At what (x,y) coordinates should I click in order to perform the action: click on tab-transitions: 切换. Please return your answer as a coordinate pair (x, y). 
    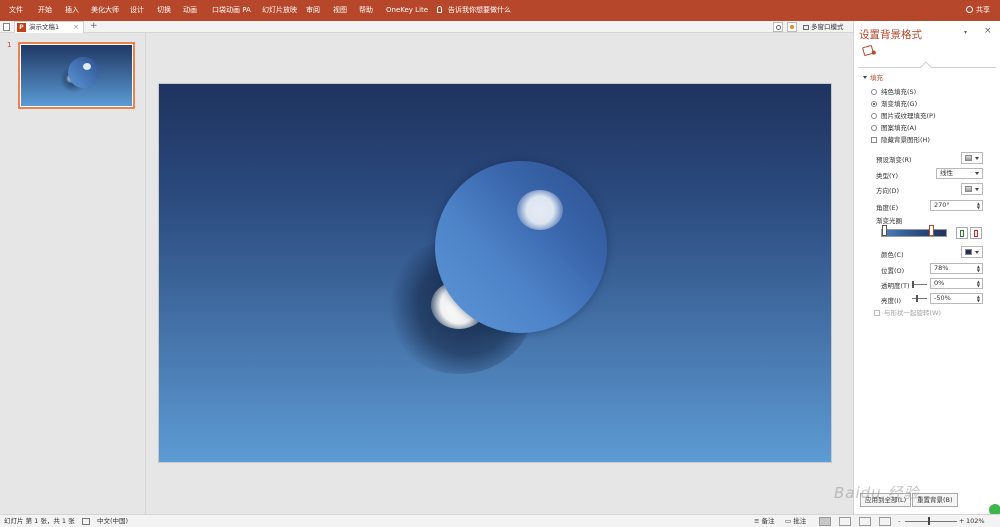
    Looking at the image, I should click on (164, 10).